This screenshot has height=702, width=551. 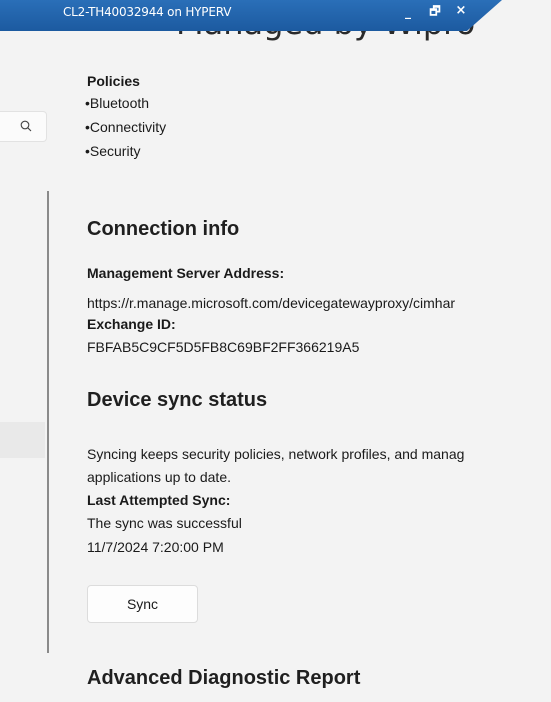 What do you see at coordinates (159, 500) in the screenshot?
I see `last-sync-label: Last Attempted Sync:` at bounding box center [159, 500].